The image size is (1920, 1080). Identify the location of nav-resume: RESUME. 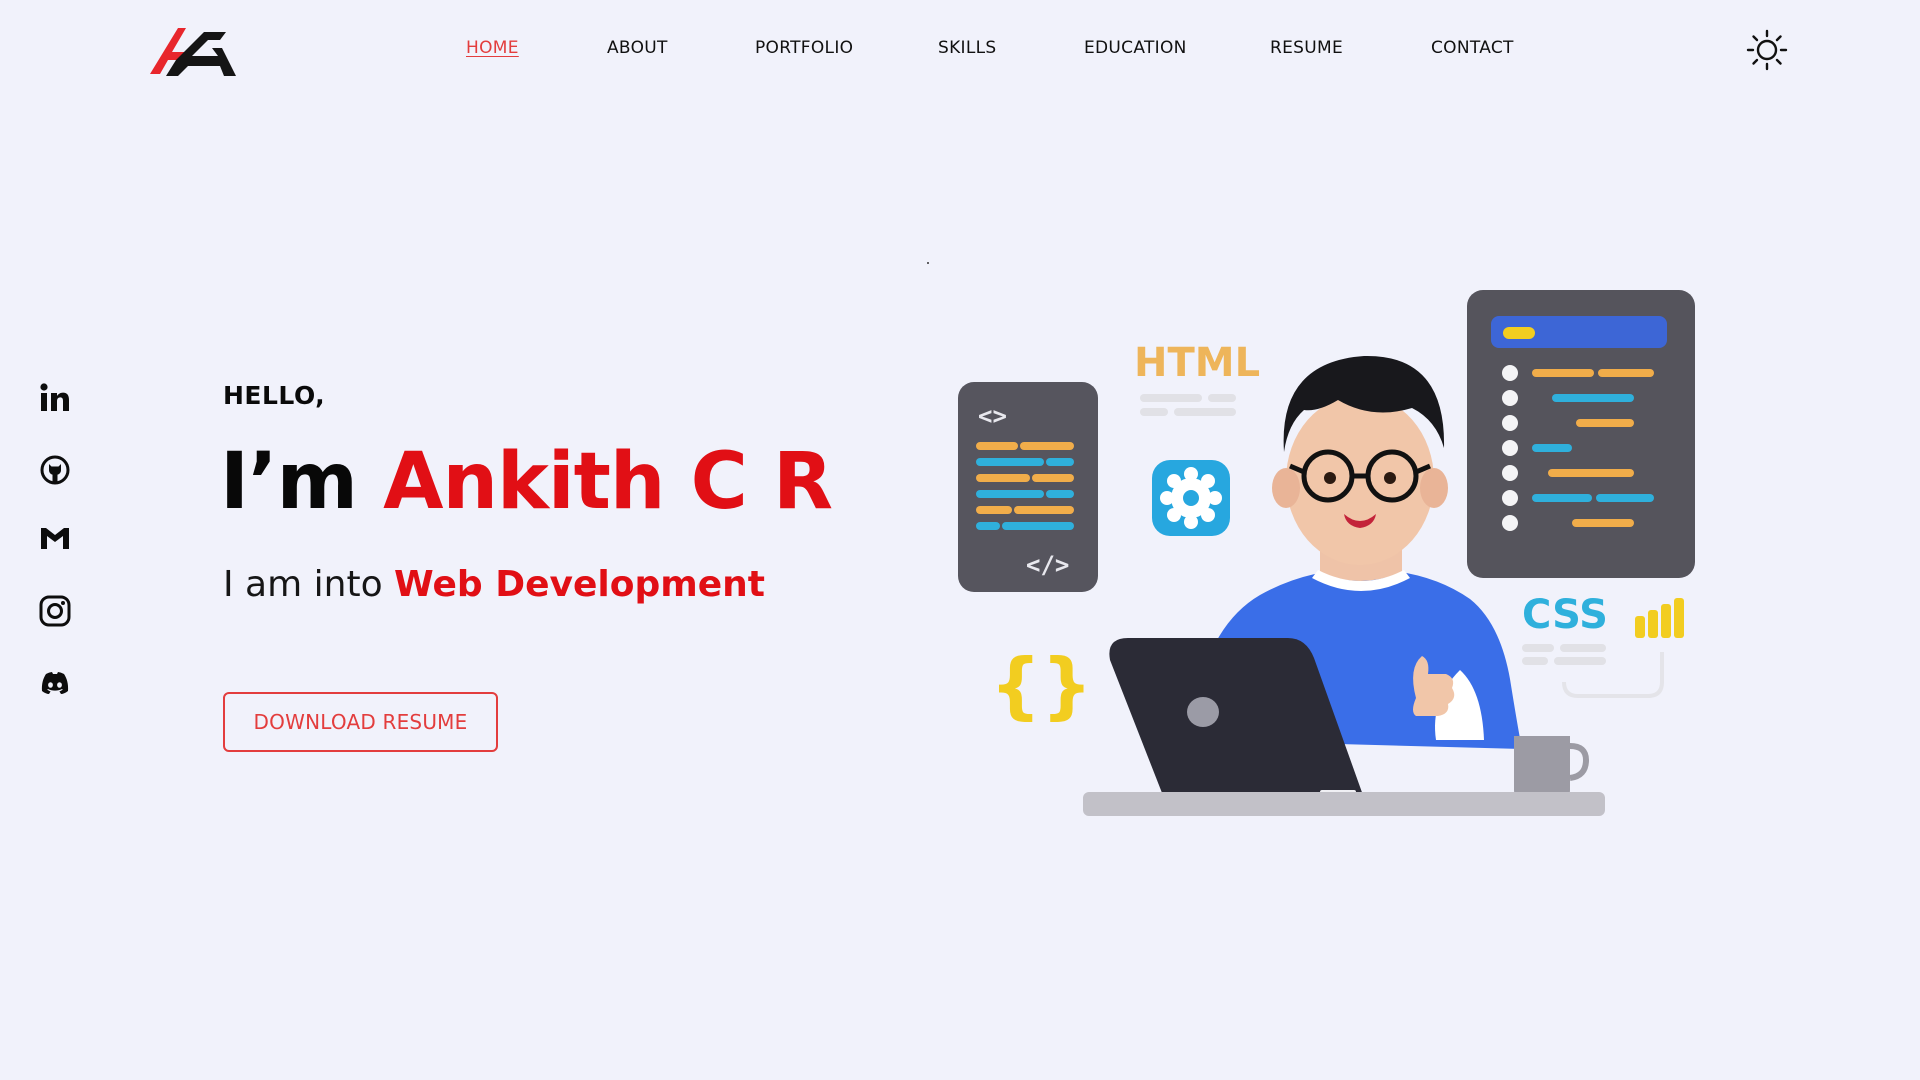
(1306, 48).